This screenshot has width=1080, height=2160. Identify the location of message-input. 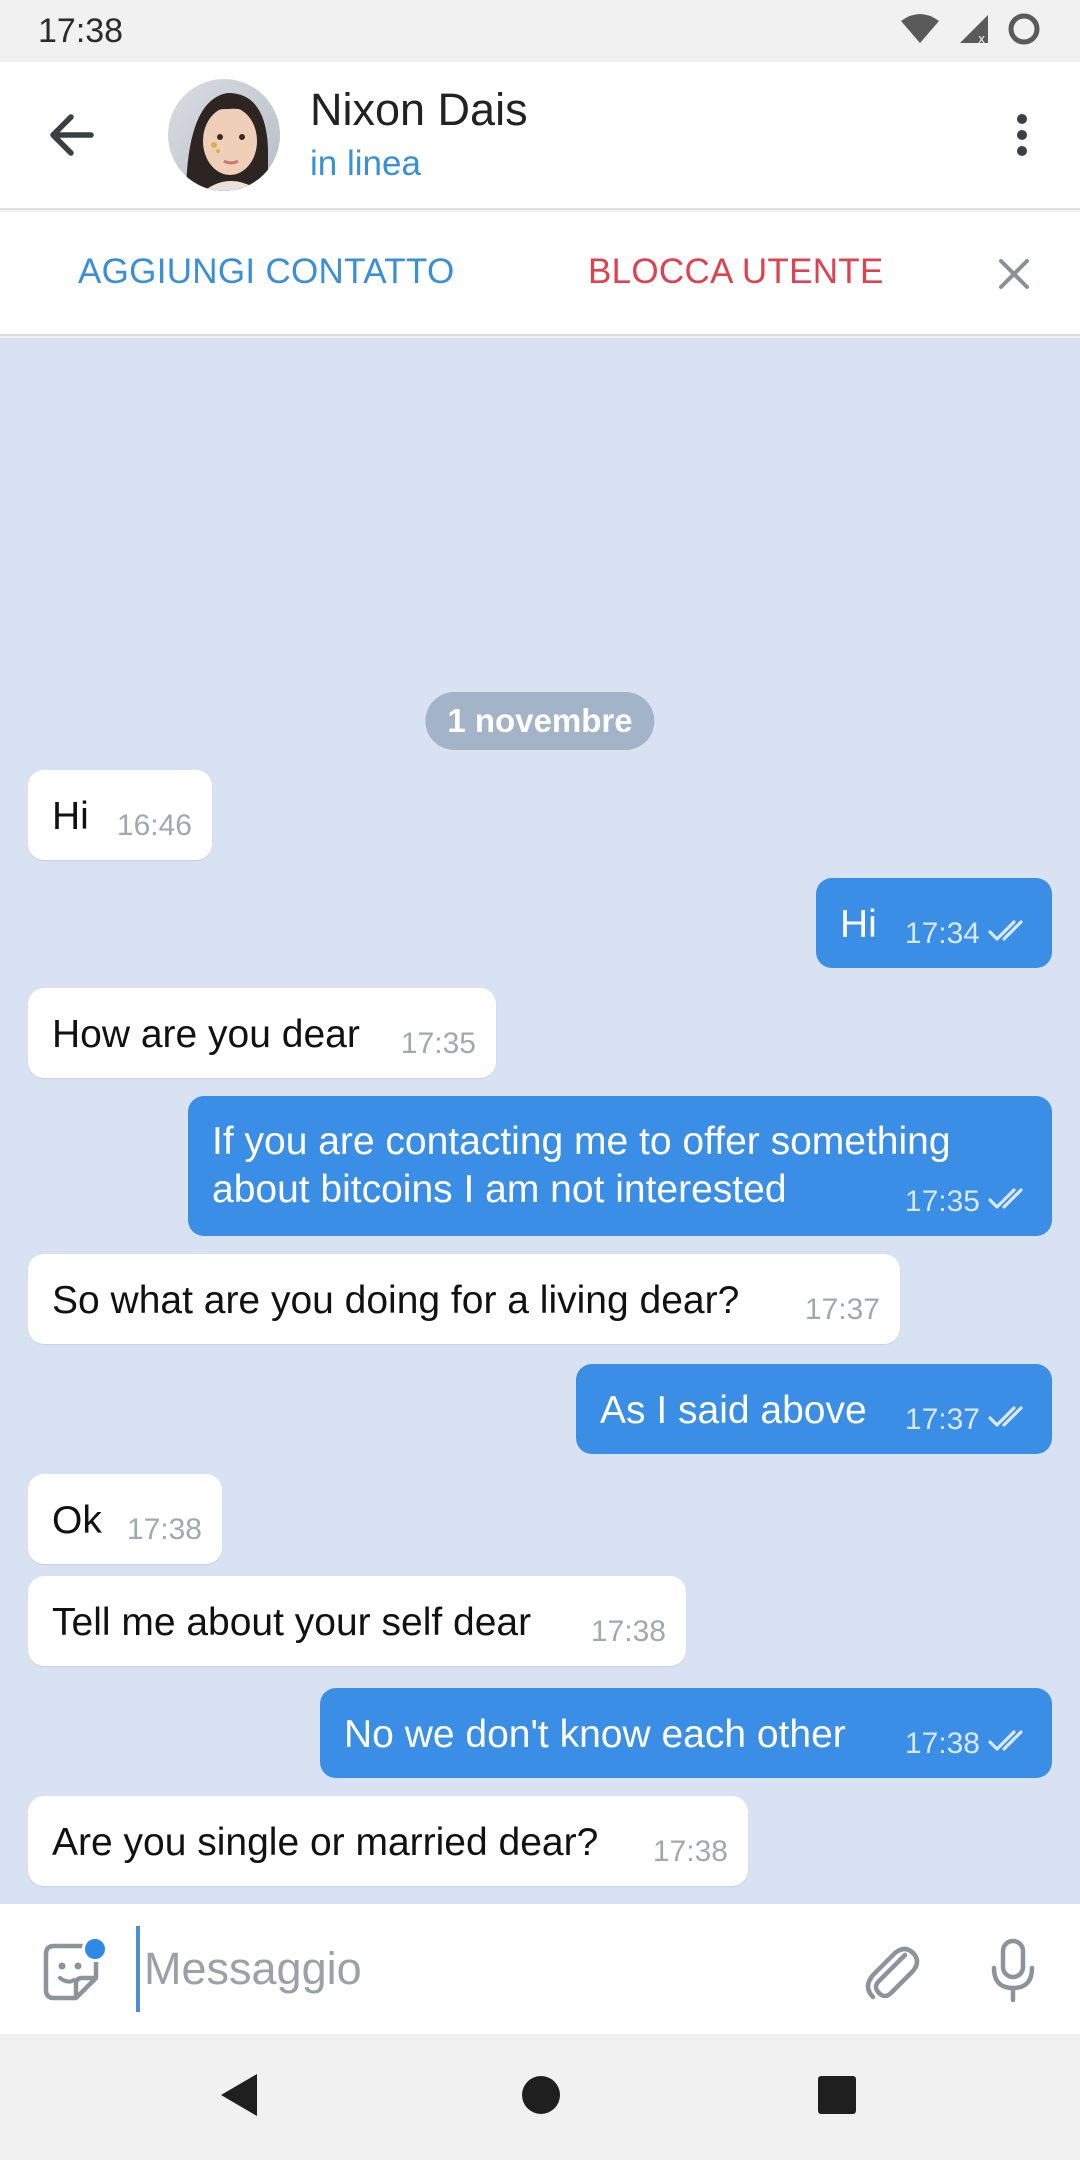
(481, 1969).